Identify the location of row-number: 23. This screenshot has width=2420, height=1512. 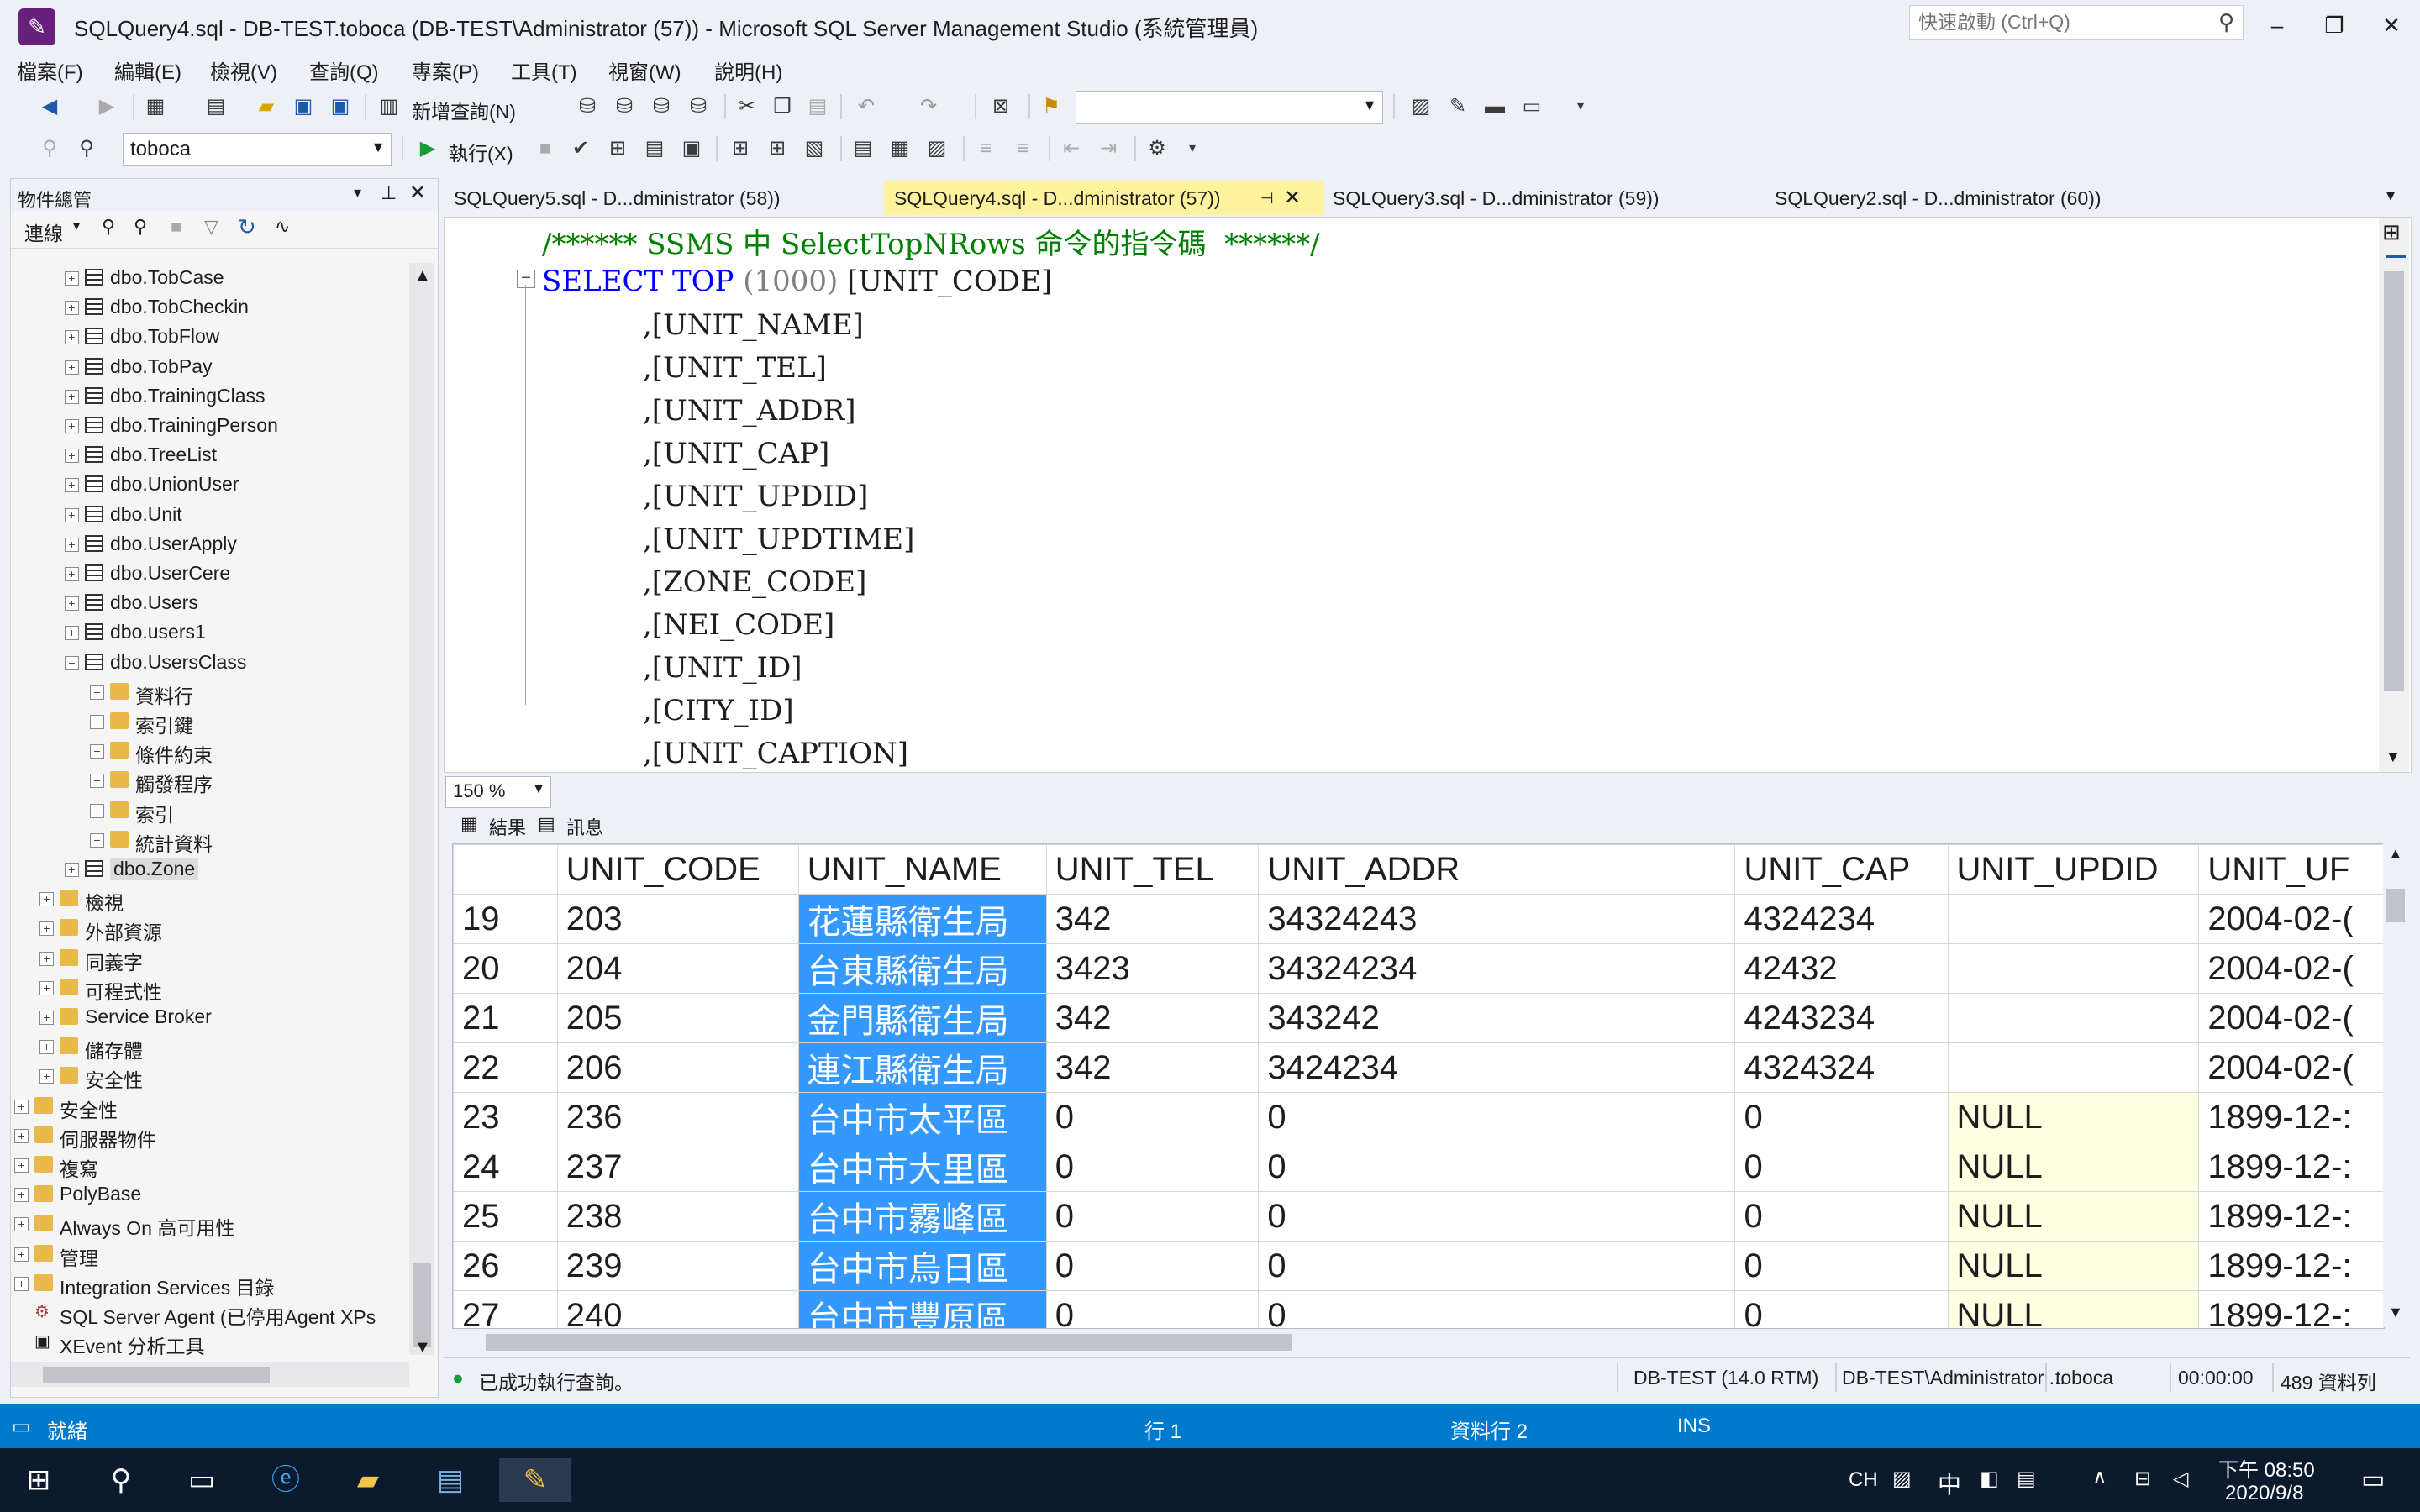
(506, 1117).